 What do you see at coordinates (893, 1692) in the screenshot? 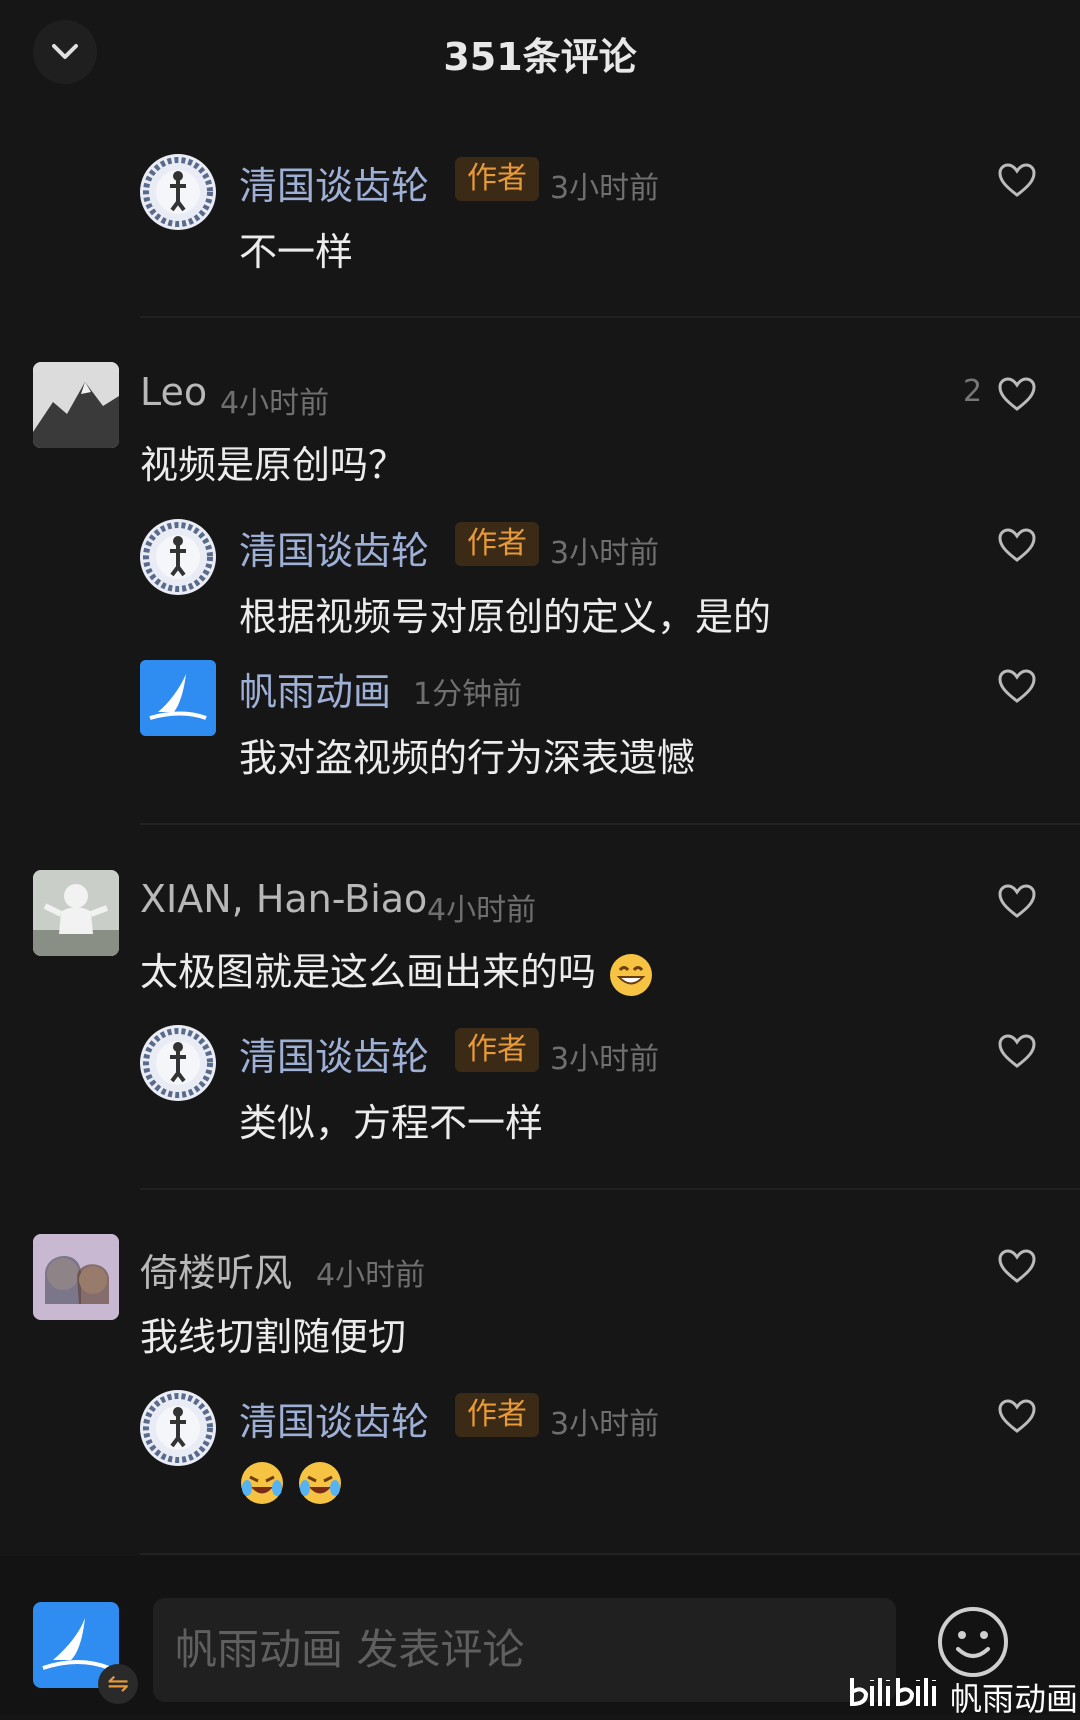
I see `bilibili-logo-icon` at bounding box center [893, 1692].